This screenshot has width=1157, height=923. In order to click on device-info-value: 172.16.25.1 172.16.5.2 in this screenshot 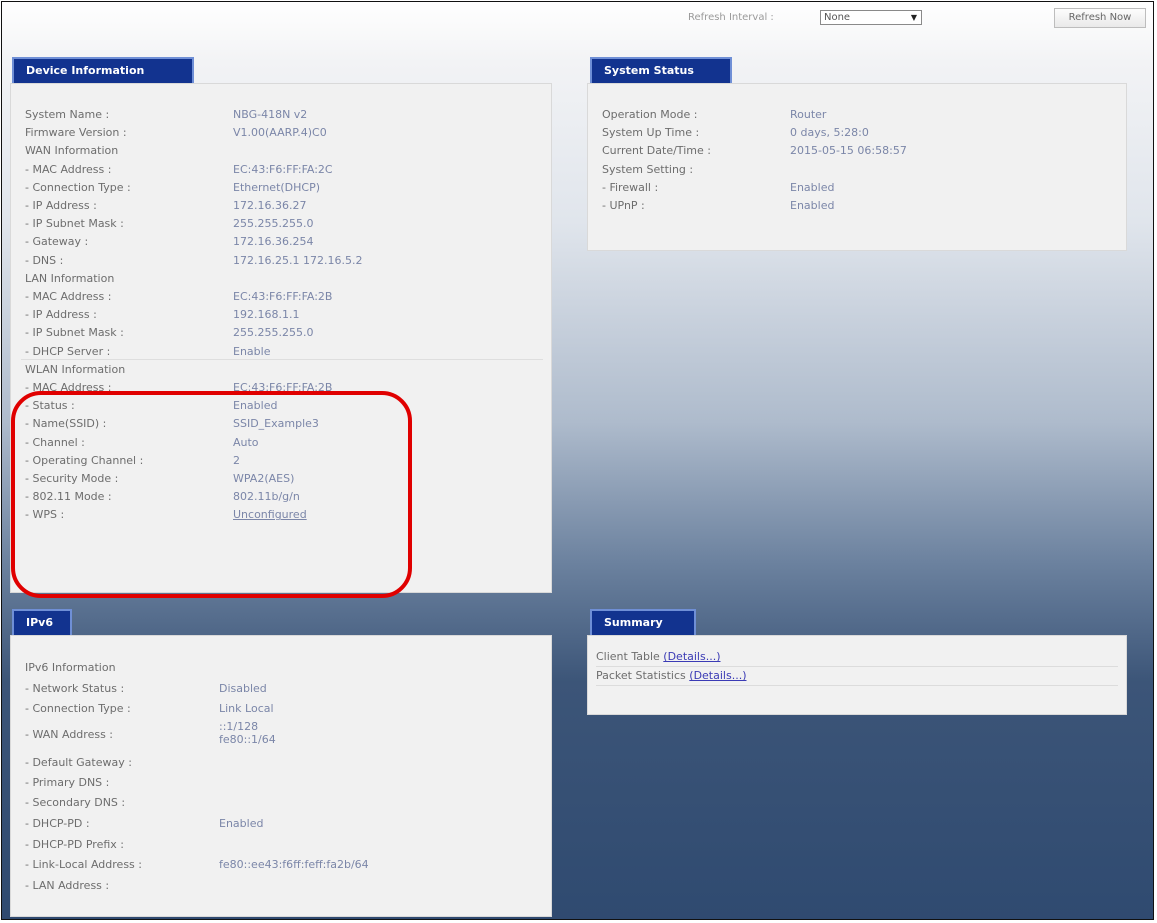, I will do `click(298, 260)`.